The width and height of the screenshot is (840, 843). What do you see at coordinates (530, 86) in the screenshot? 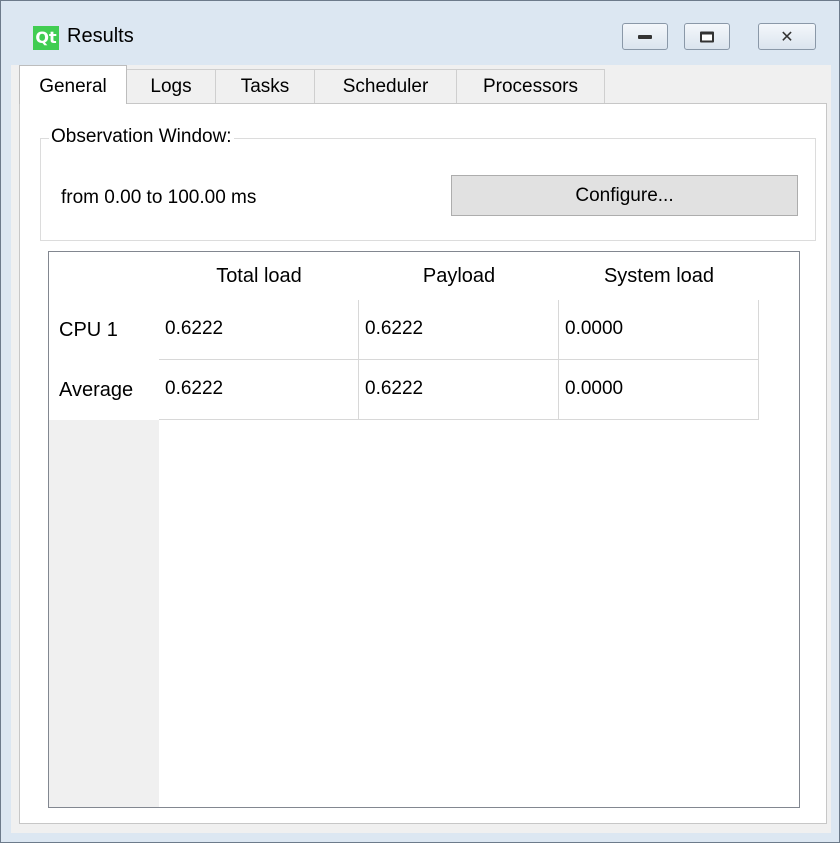
I see `tab-processors: Processors` at bounding box center [530, 86].